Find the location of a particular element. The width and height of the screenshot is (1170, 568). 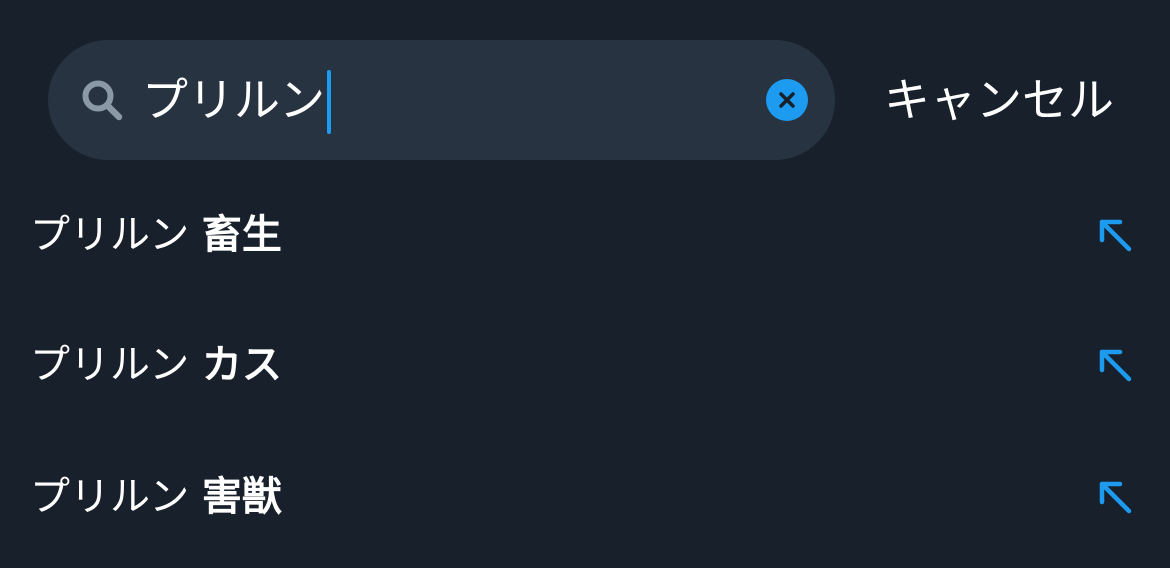

search-input: プリルン is located at coordinates (237, 101).